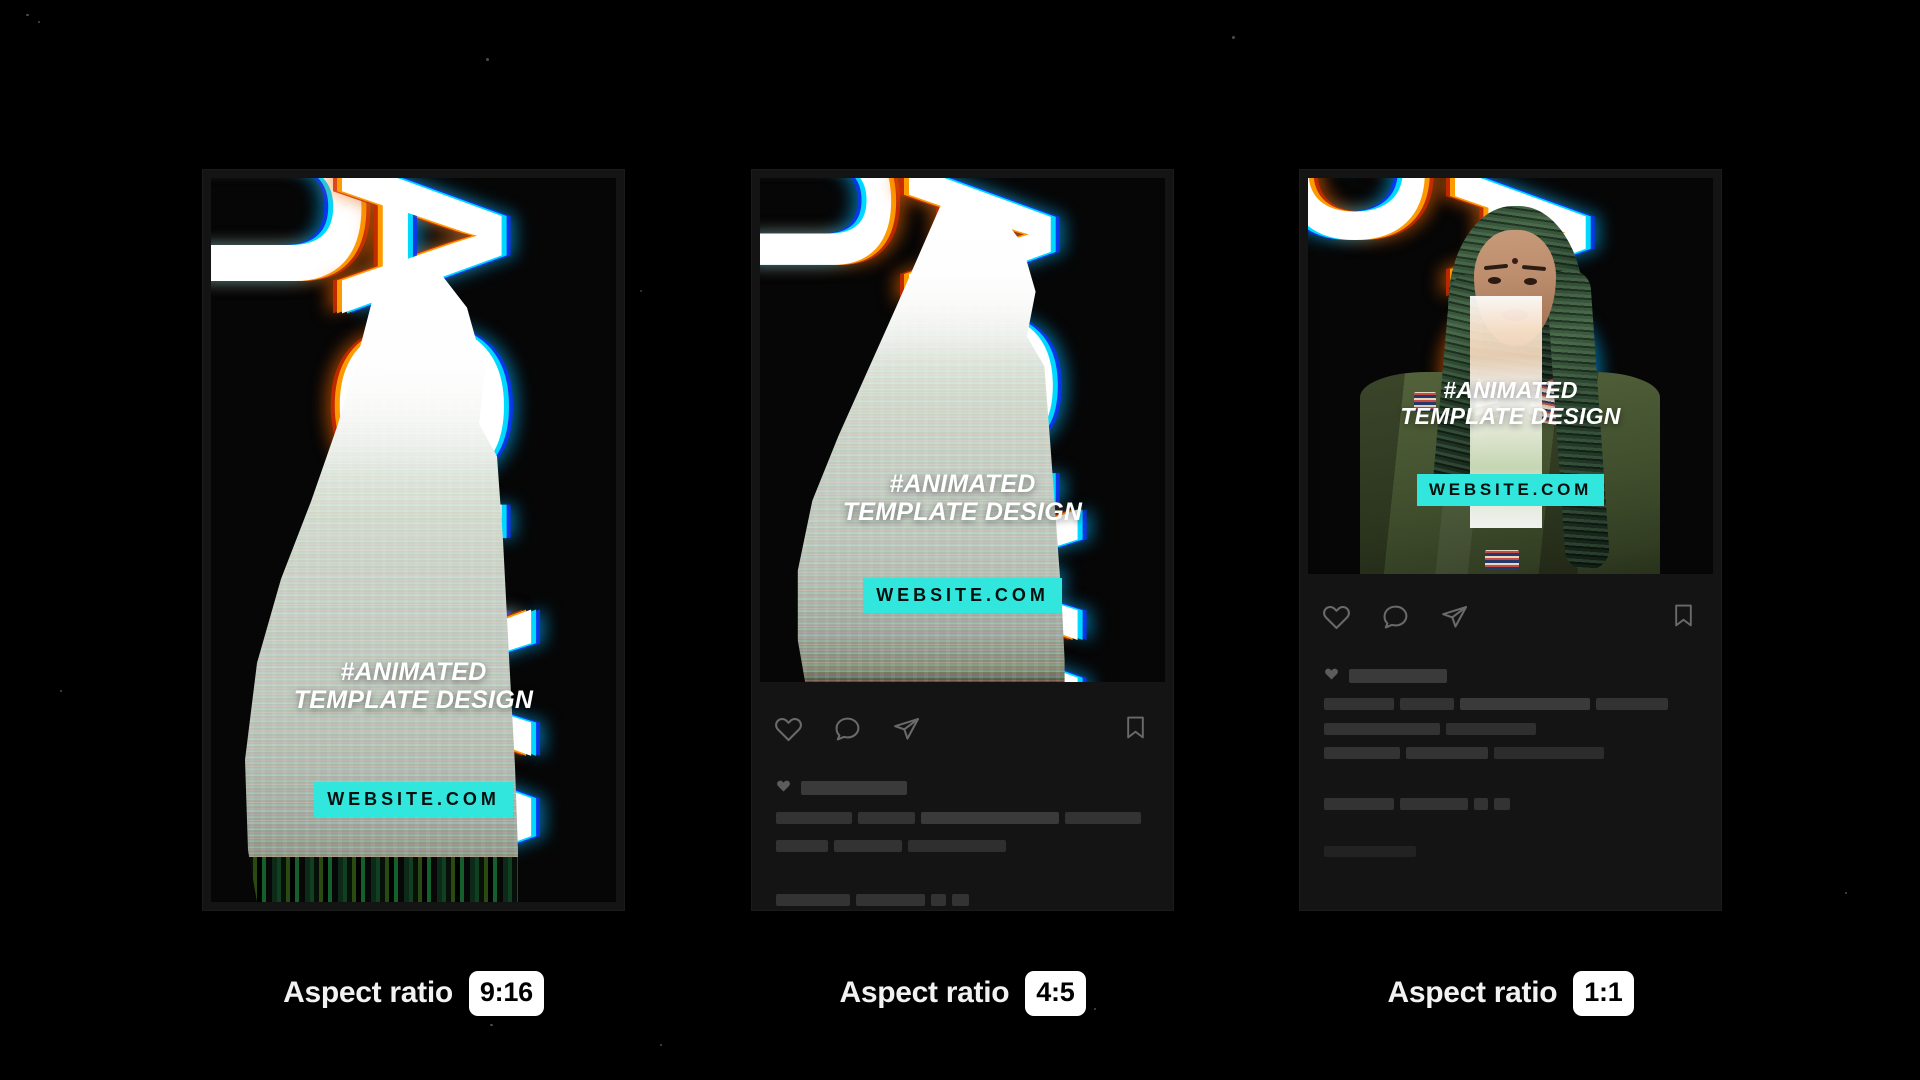 Image resolution: width=1920 pixels, height=1080 pixels. I want to click on caption-9-16: Aspect ratio 9:16, so click(413, 993).